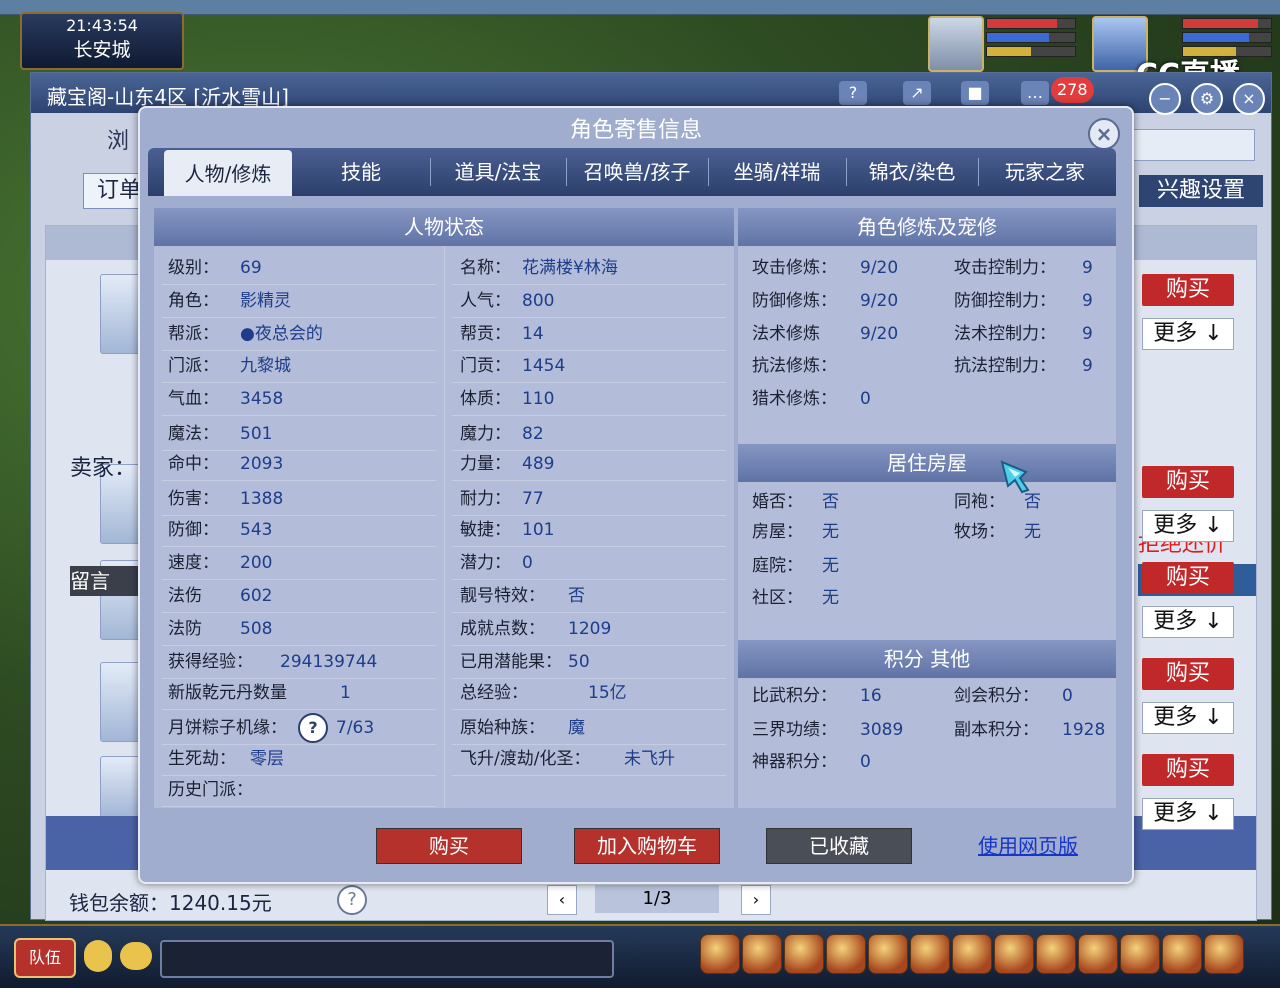 The height and width of the screenshot is (988, 1280). Describe the element at coordinates (227, 728) in the screenshot. I see `status-label: 月饼粽子机缘：` at that location.